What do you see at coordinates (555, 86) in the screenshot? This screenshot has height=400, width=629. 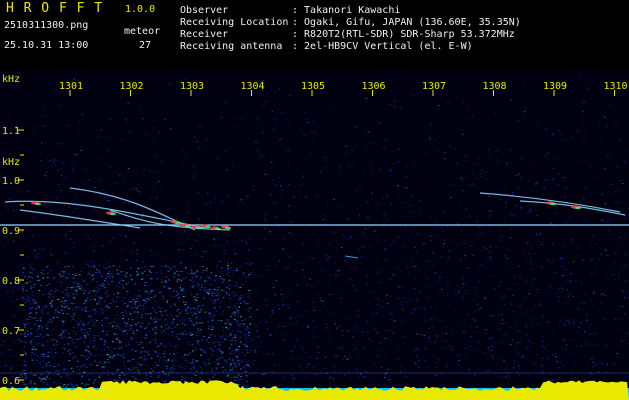 I see `x-tick-label: 1309` at bounding box center [555, 86].